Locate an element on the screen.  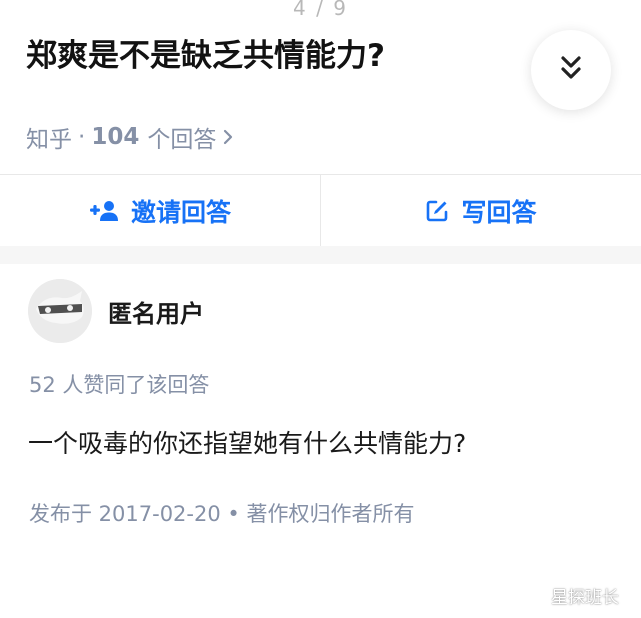
author-name: 匿名用户 is located at coordinates (156, 313).